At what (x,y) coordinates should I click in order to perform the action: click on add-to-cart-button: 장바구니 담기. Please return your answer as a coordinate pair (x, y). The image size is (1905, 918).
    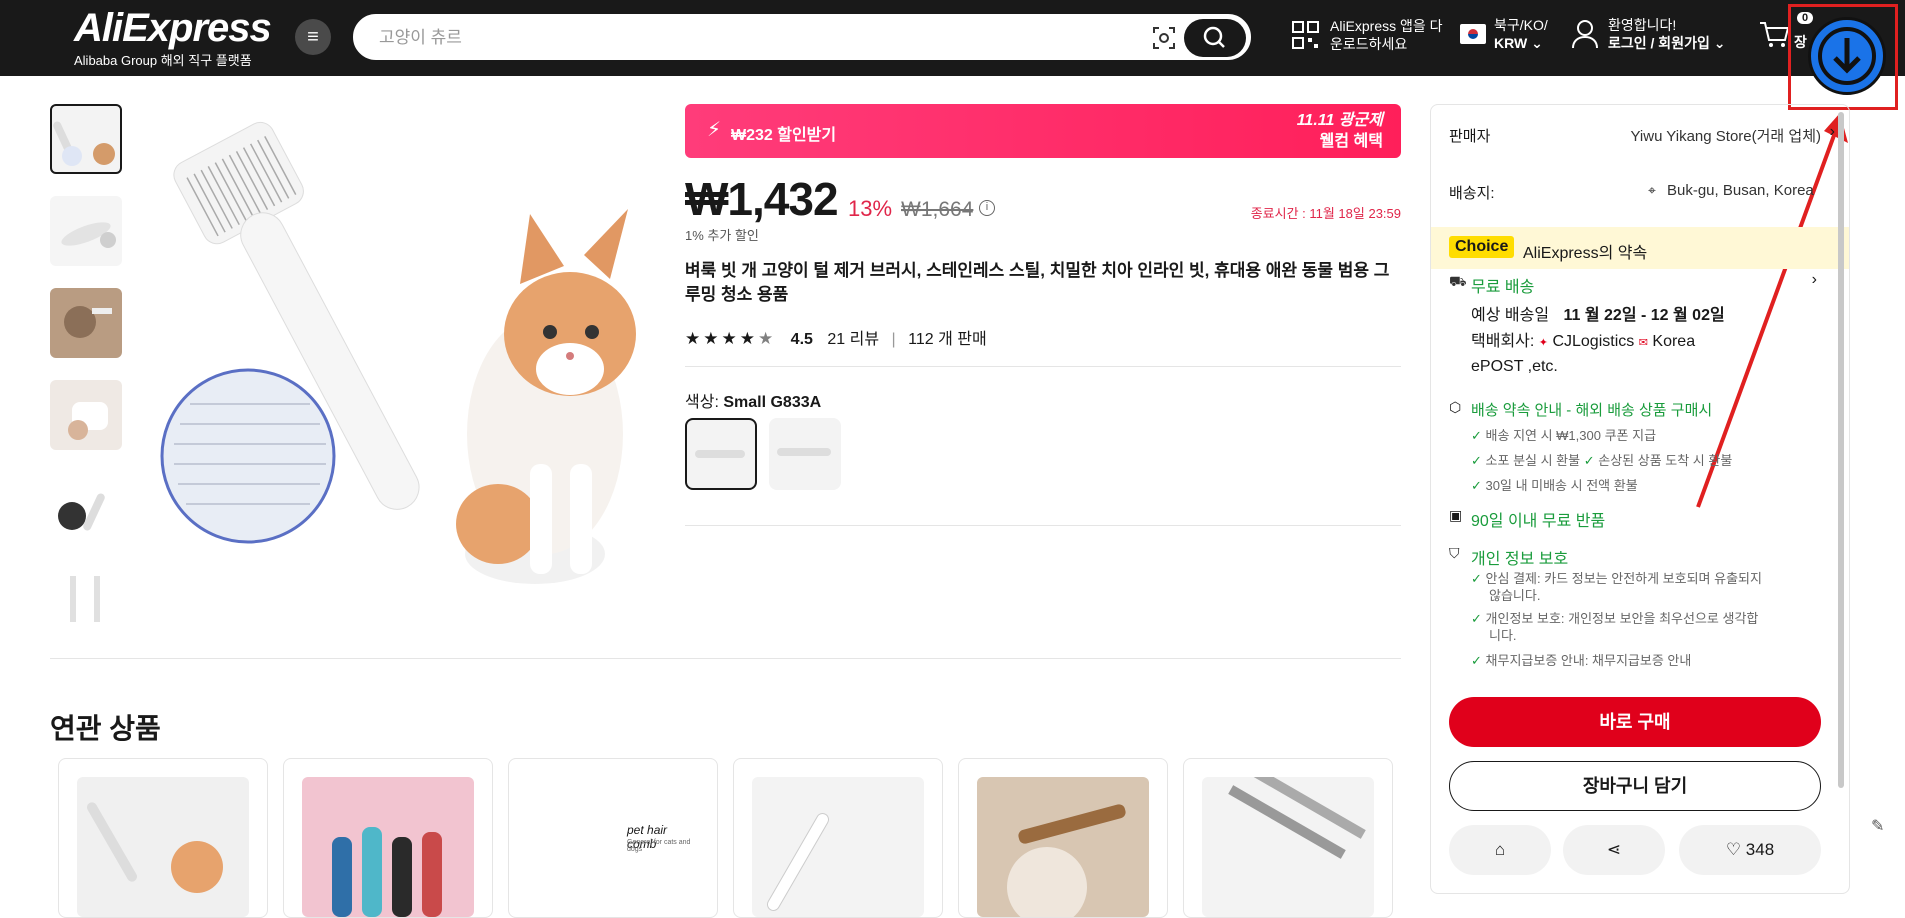
    Looking at the image, I should click on (1635, 786).